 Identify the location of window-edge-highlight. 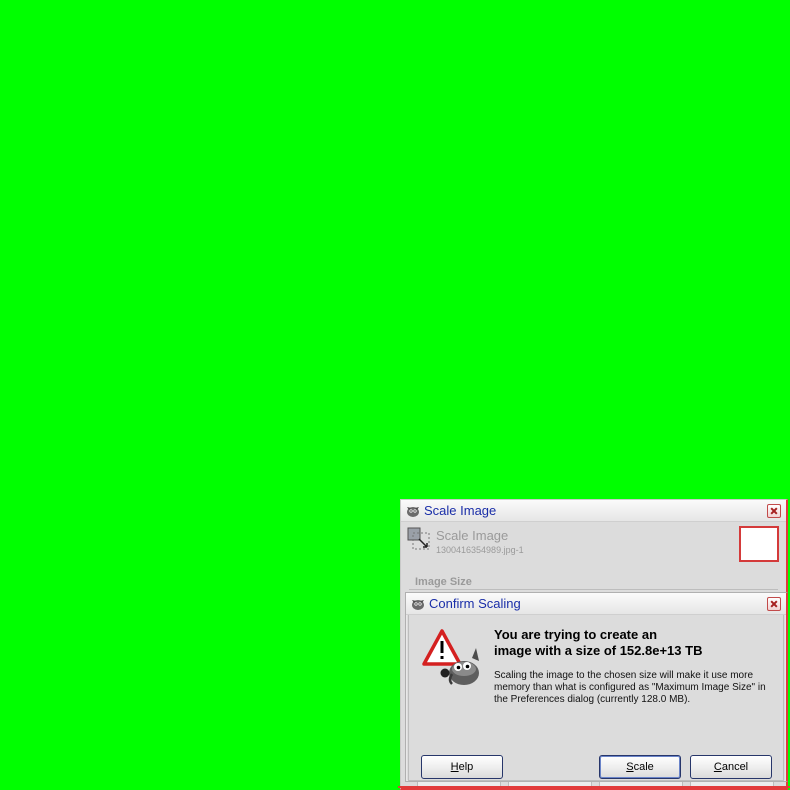
(594, 787).